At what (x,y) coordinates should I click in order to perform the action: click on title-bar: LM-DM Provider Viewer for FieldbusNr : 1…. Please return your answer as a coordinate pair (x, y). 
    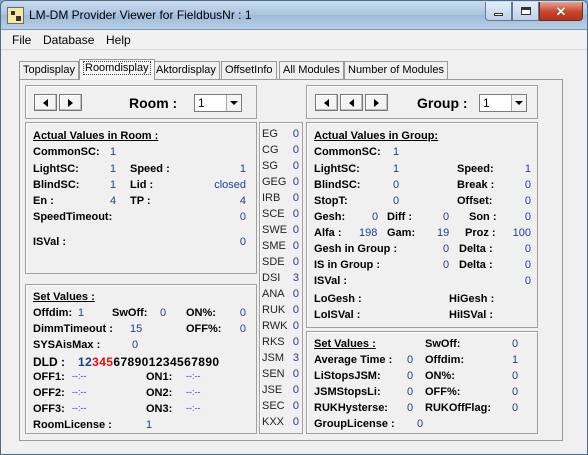
    Looking at the image, I should click on (294, 15).